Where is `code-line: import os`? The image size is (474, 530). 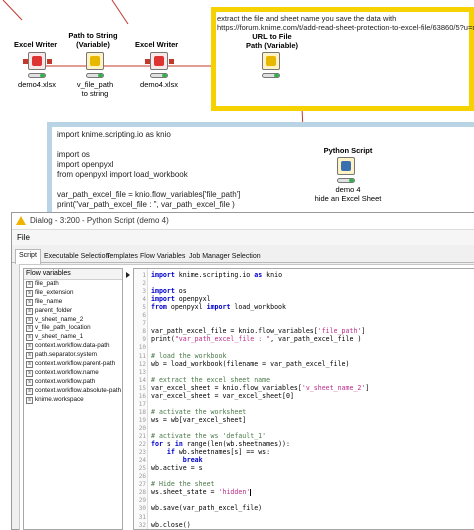 code-line: import os is located at coordinates (169, 291).